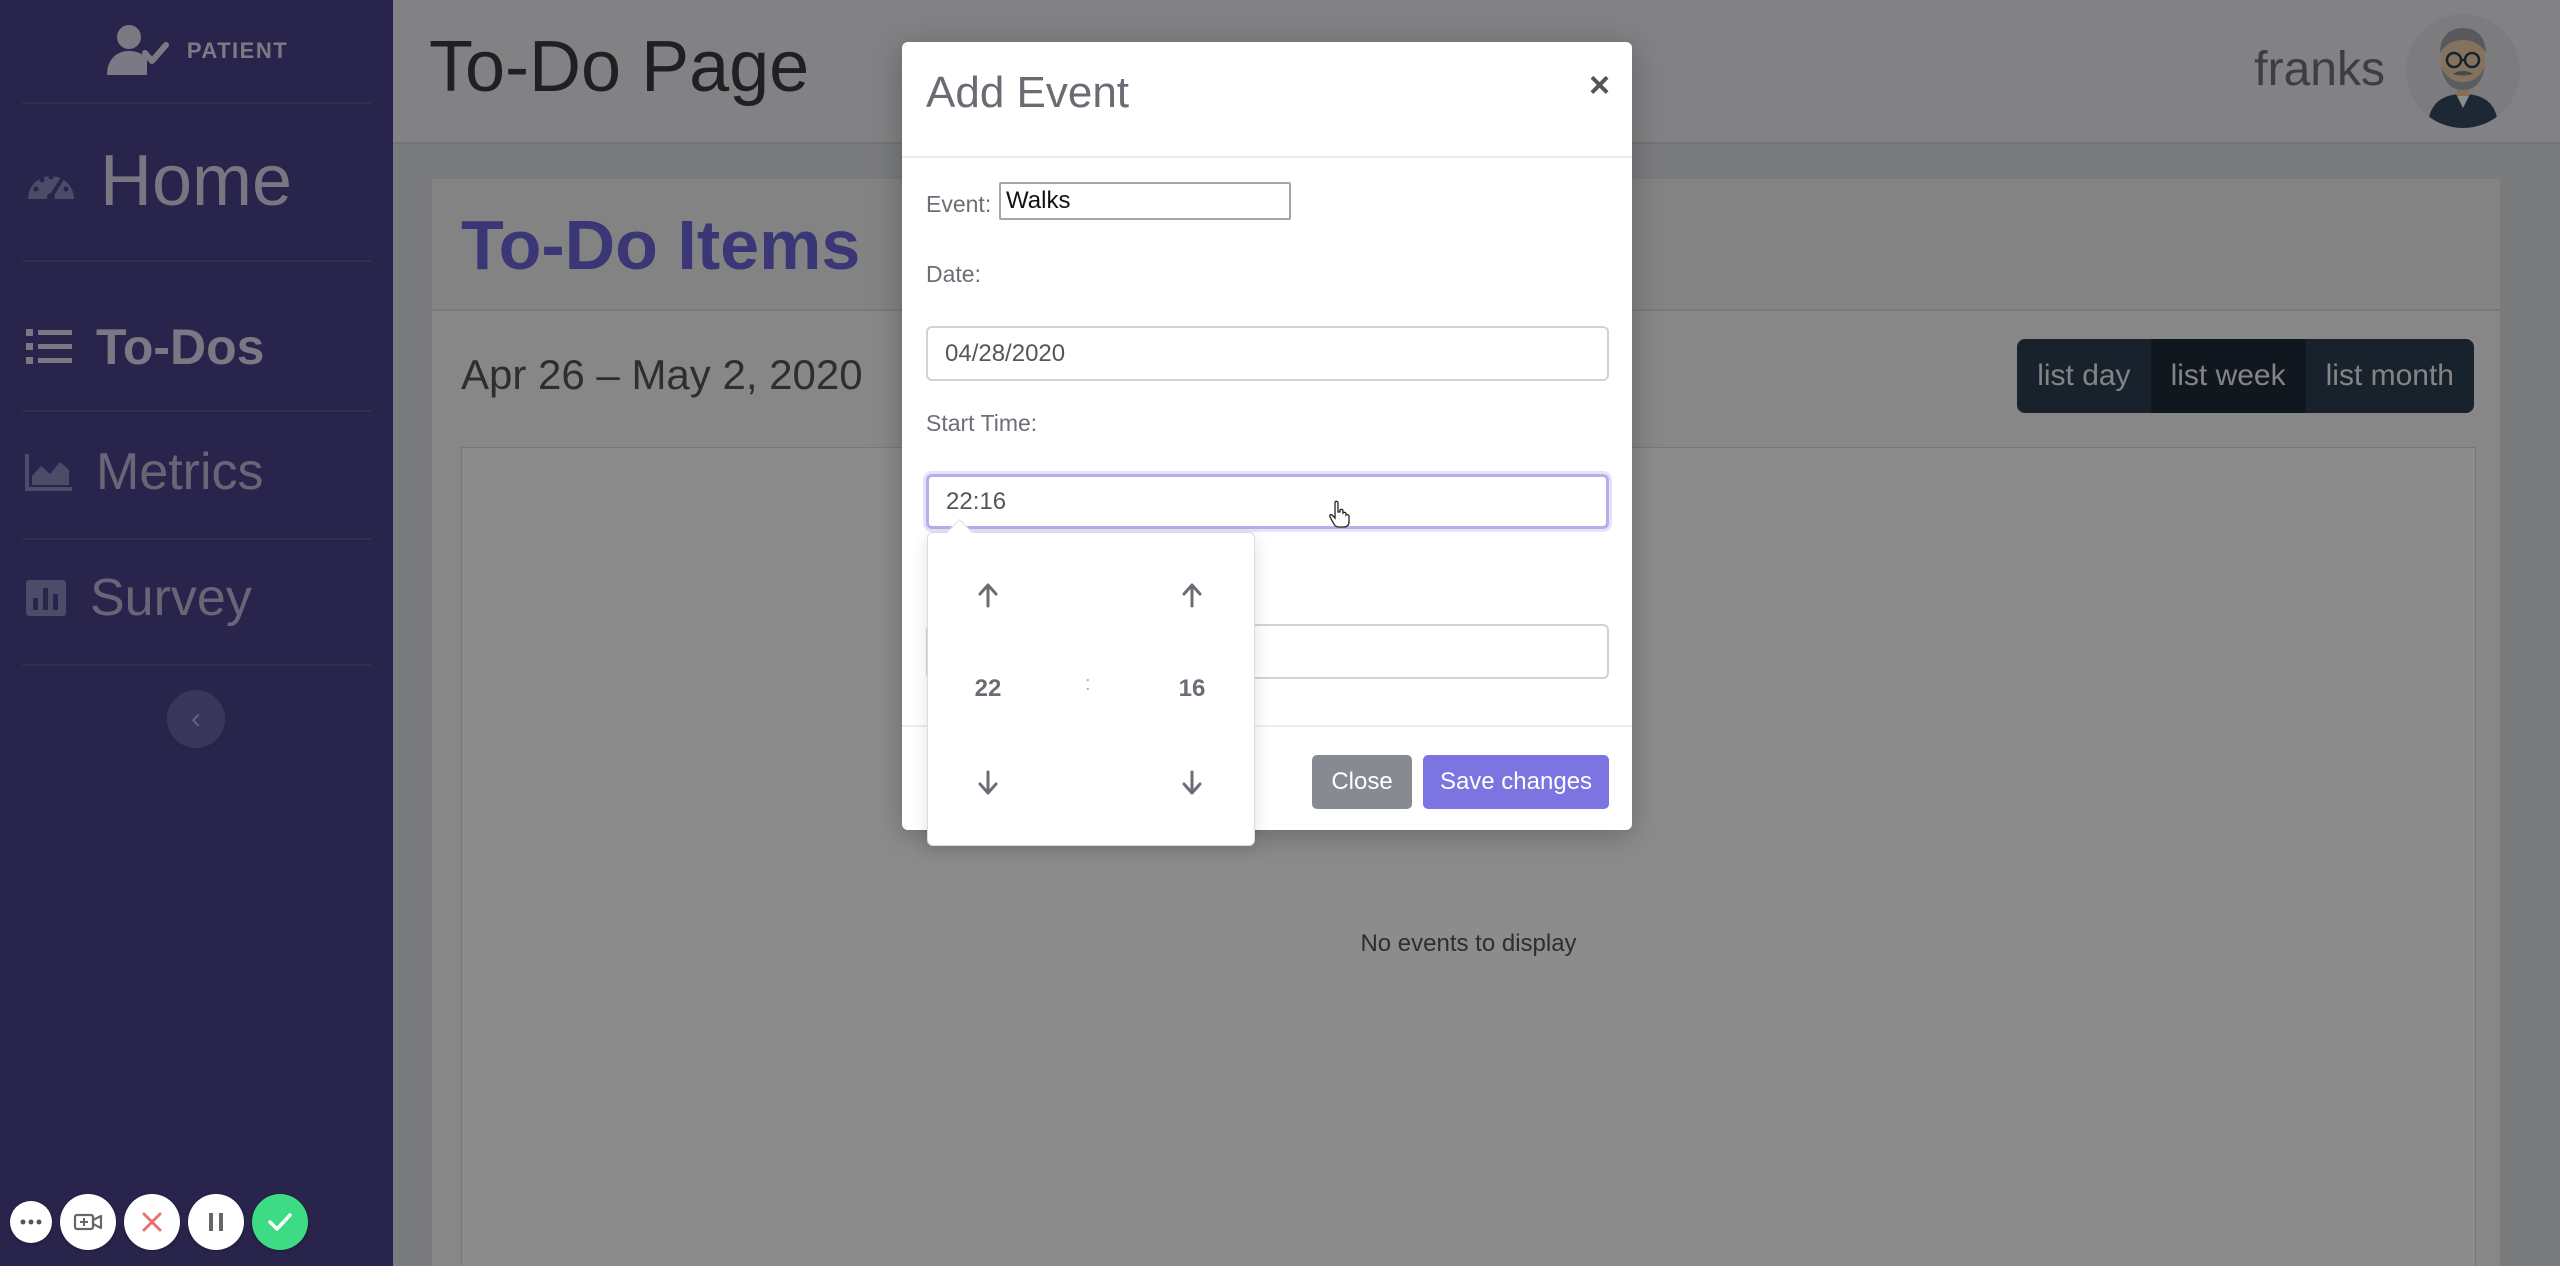 This screenshot has width=2560, height=1266. What do you see at coordinates (988, 689) in the screenshot?
I see `hour-value: 22` at bounding box center [988, 689].